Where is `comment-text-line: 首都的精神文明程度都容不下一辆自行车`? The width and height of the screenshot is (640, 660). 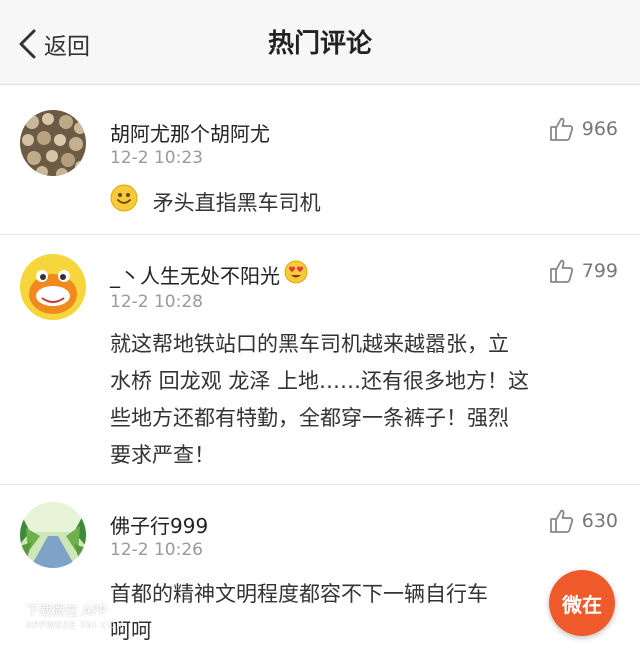
comment-text-line: 首都的精神文明程度都容不下一辆自行车 is located at coordinates (299, 594).